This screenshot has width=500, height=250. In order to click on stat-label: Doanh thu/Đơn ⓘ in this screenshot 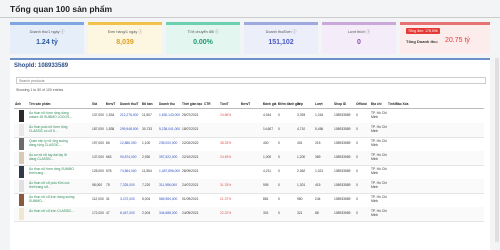, I will do `click(281, 32)`.